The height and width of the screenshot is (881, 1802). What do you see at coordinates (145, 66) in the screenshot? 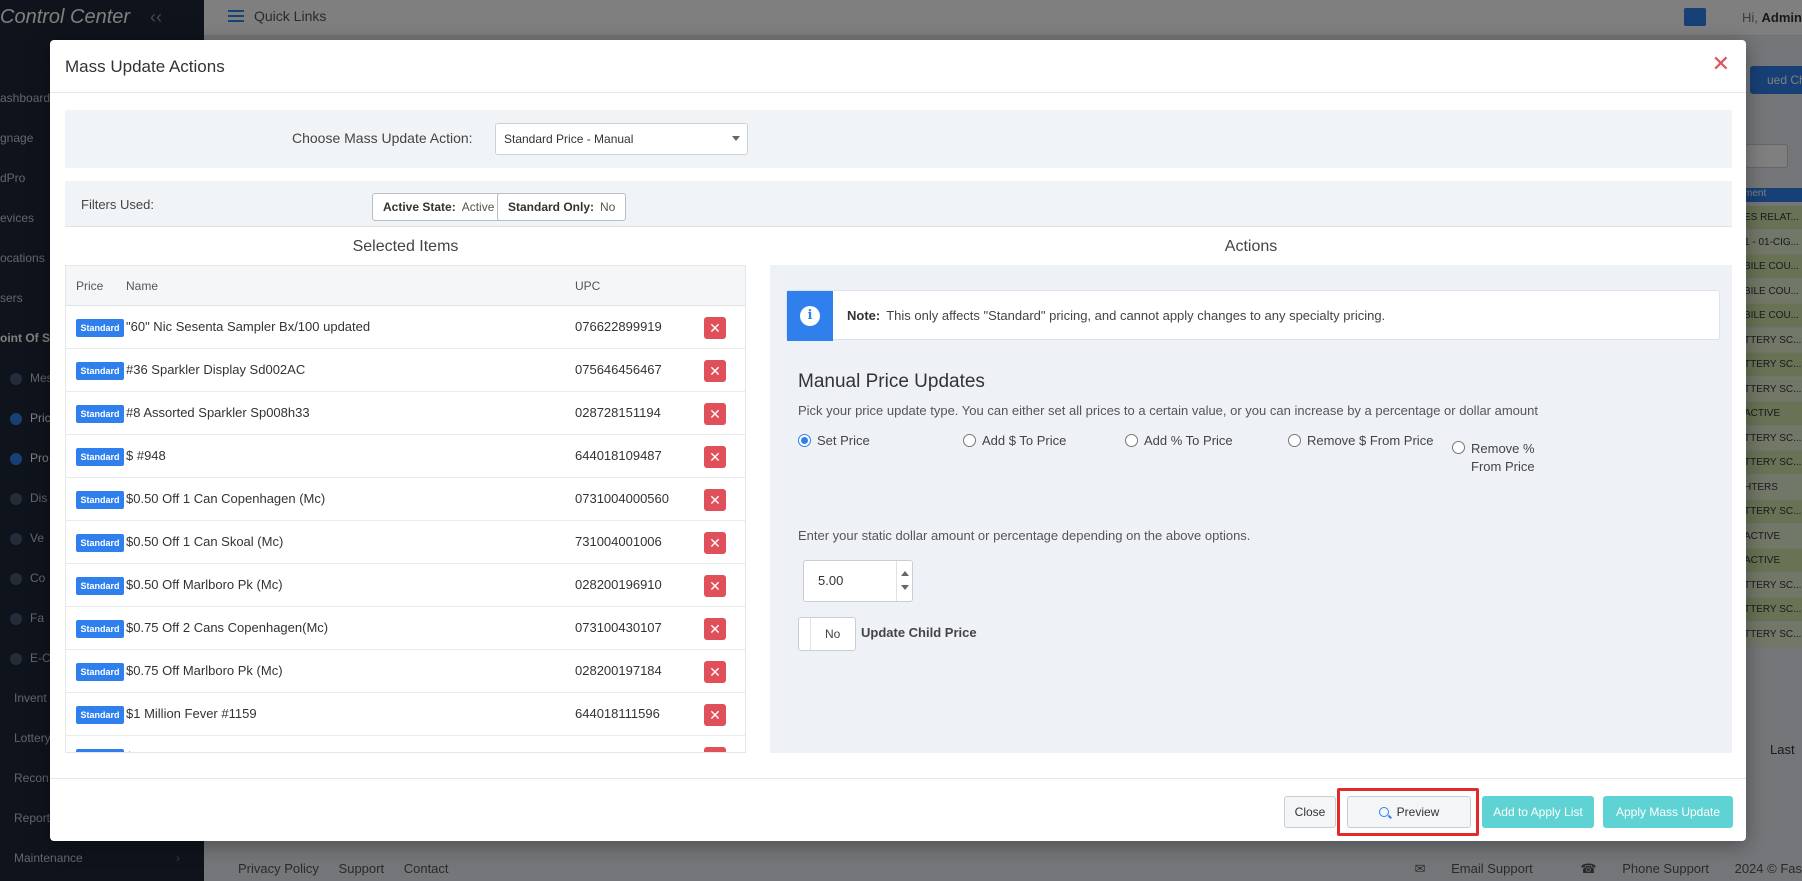
I see `modal-title: Mass Update Actions` at bounding box center [145, 66].